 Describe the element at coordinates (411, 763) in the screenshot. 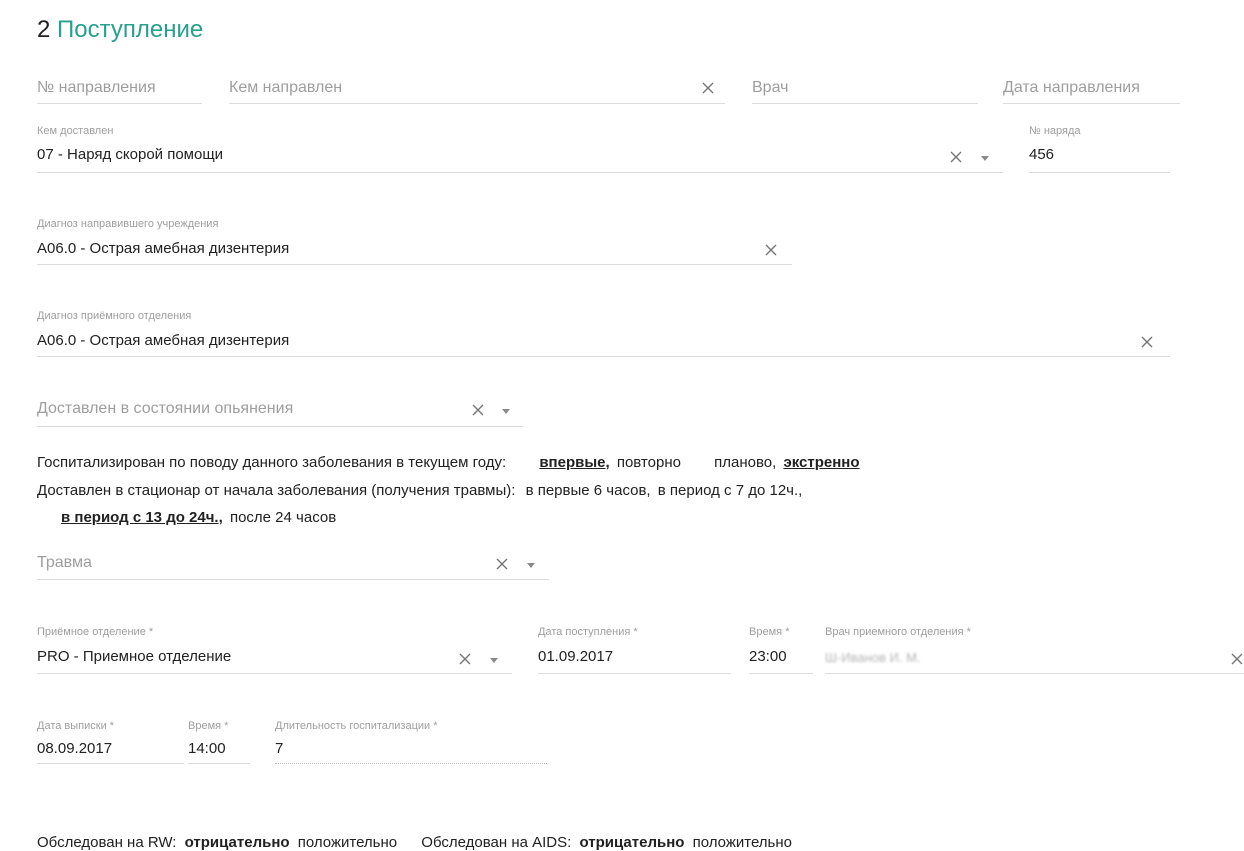

I see `field-underline-dotted` at that location.